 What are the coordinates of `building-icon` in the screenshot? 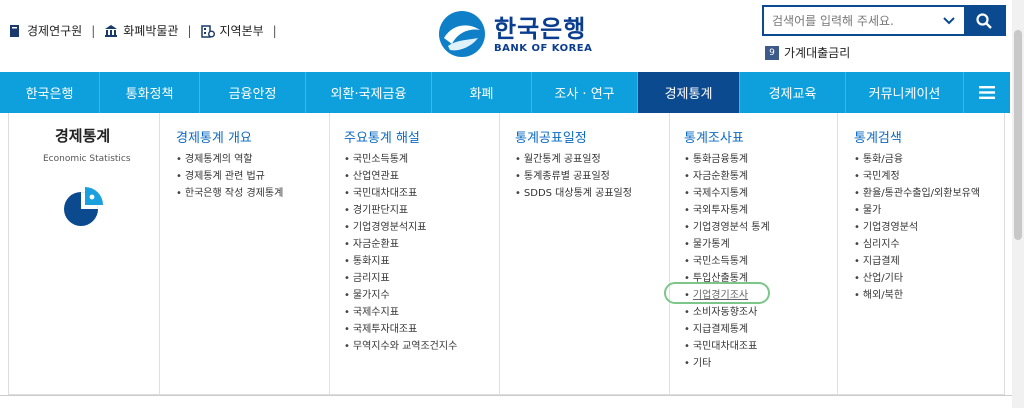 It's located at (207, 31).